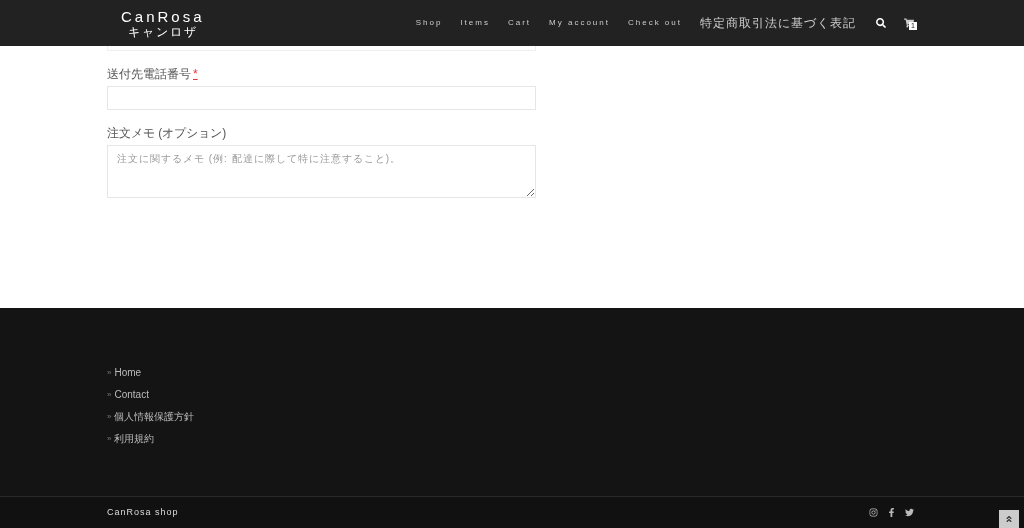 This screenshot has width=1024, height=528. Describe the element at coordinates (519, 23) in the screenshot. I see `nav-link: Cart` at that location.